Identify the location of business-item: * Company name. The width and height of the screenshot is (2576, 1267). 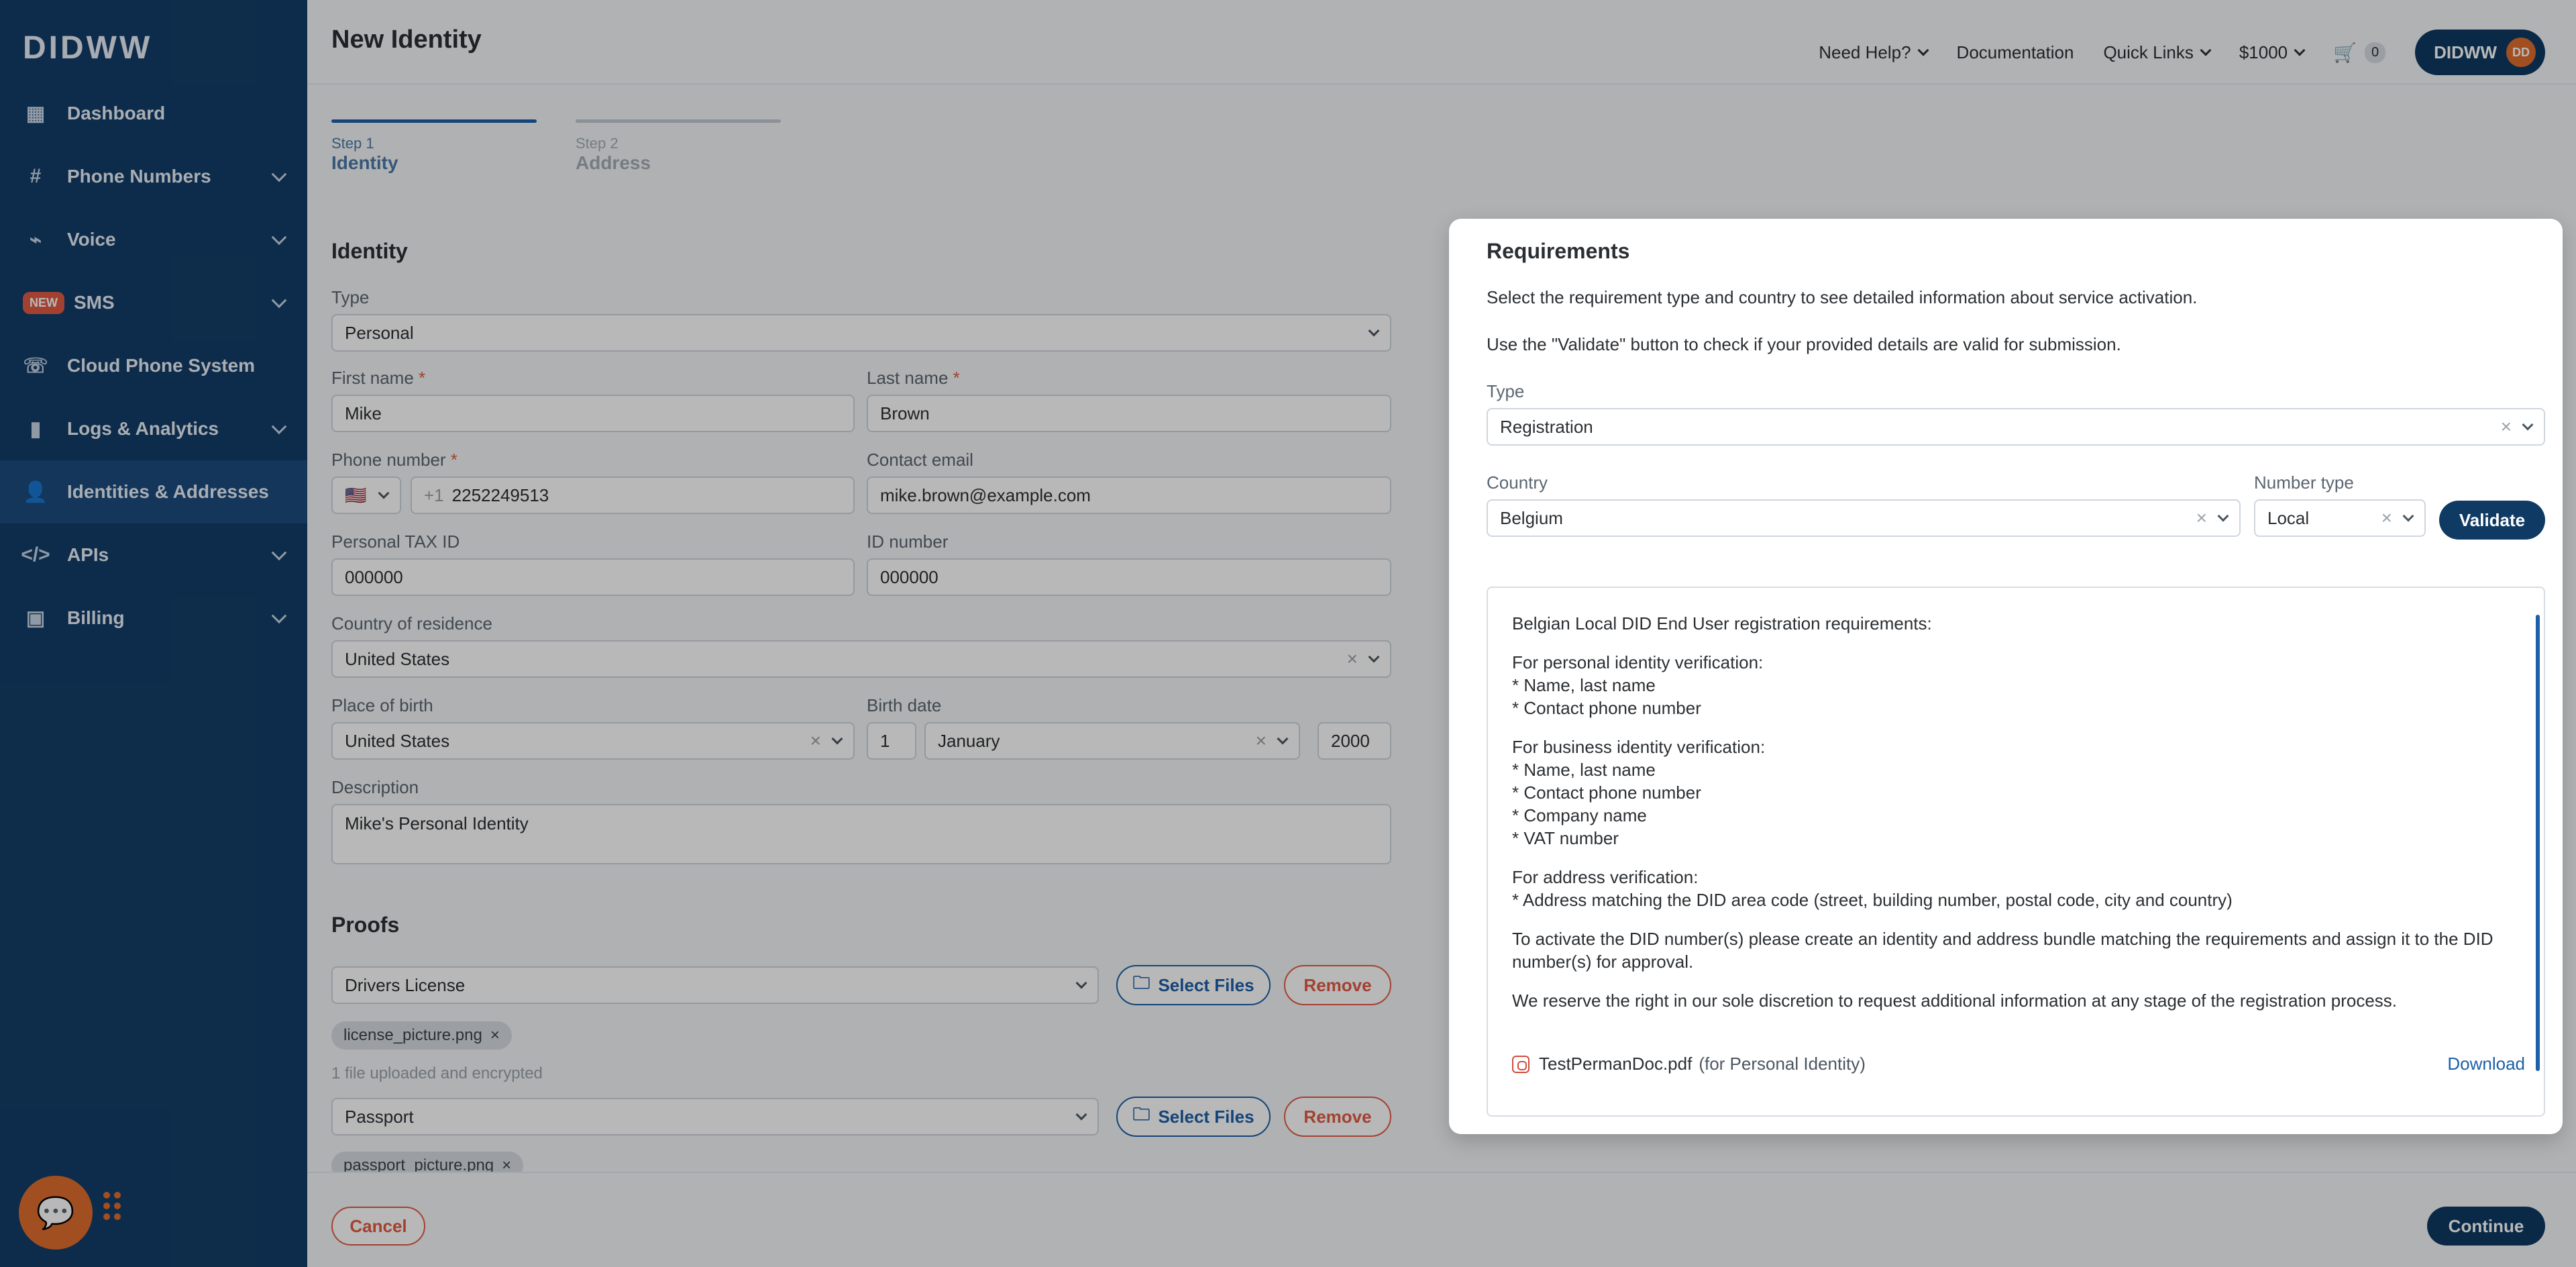
(1579, 815).